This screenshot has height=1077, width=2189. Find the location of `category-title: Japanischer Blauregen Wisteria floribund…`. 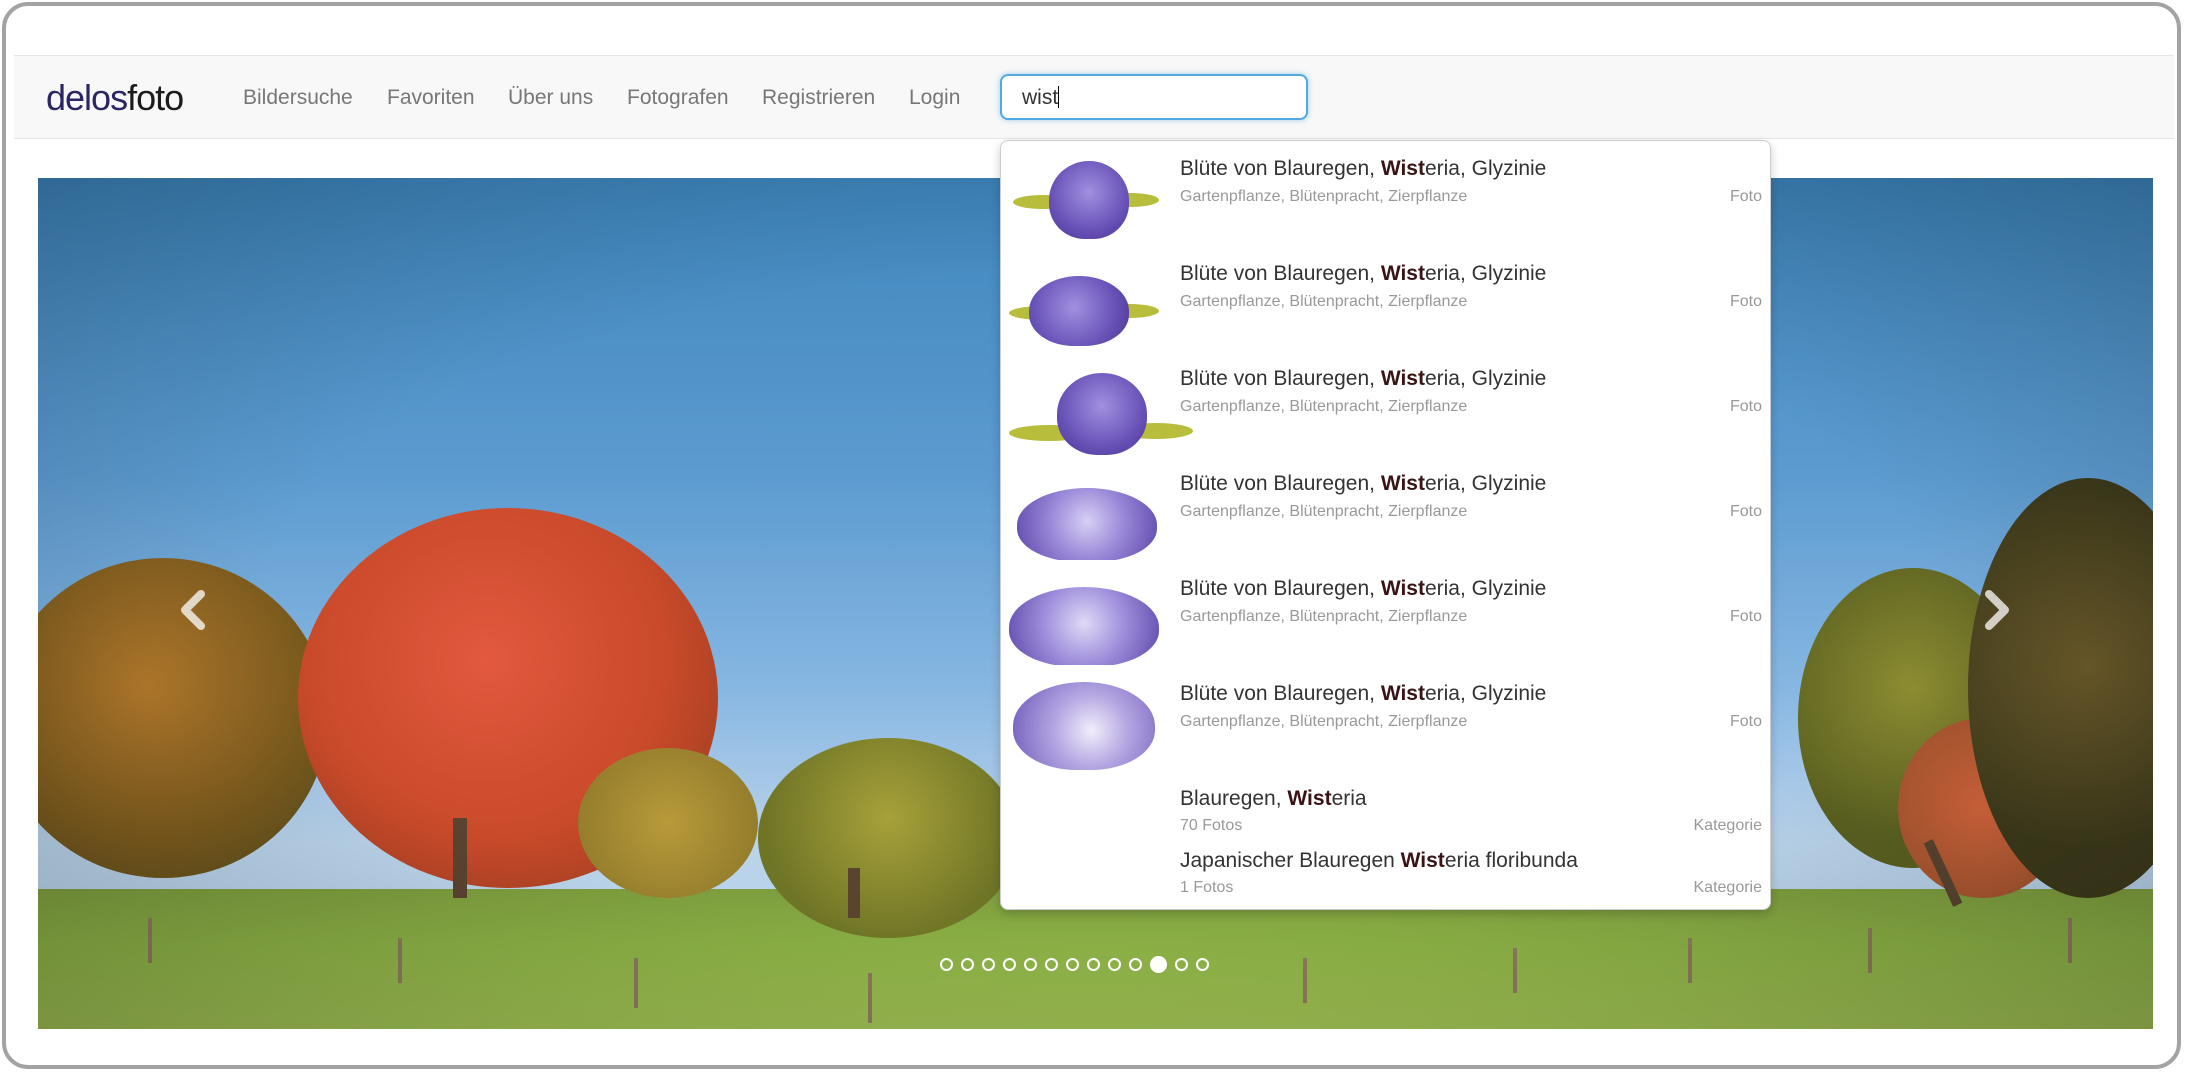

category-title: Japanischer Blauregen Wisteria floribund… is located at coordinates (1379, 860).